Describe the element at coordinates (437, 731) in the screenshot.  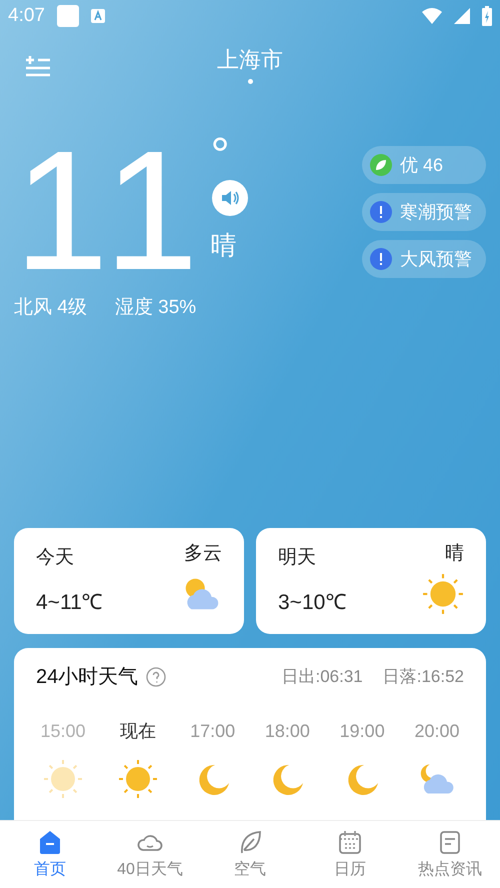
I see `hour-label: 20:00` at that location.